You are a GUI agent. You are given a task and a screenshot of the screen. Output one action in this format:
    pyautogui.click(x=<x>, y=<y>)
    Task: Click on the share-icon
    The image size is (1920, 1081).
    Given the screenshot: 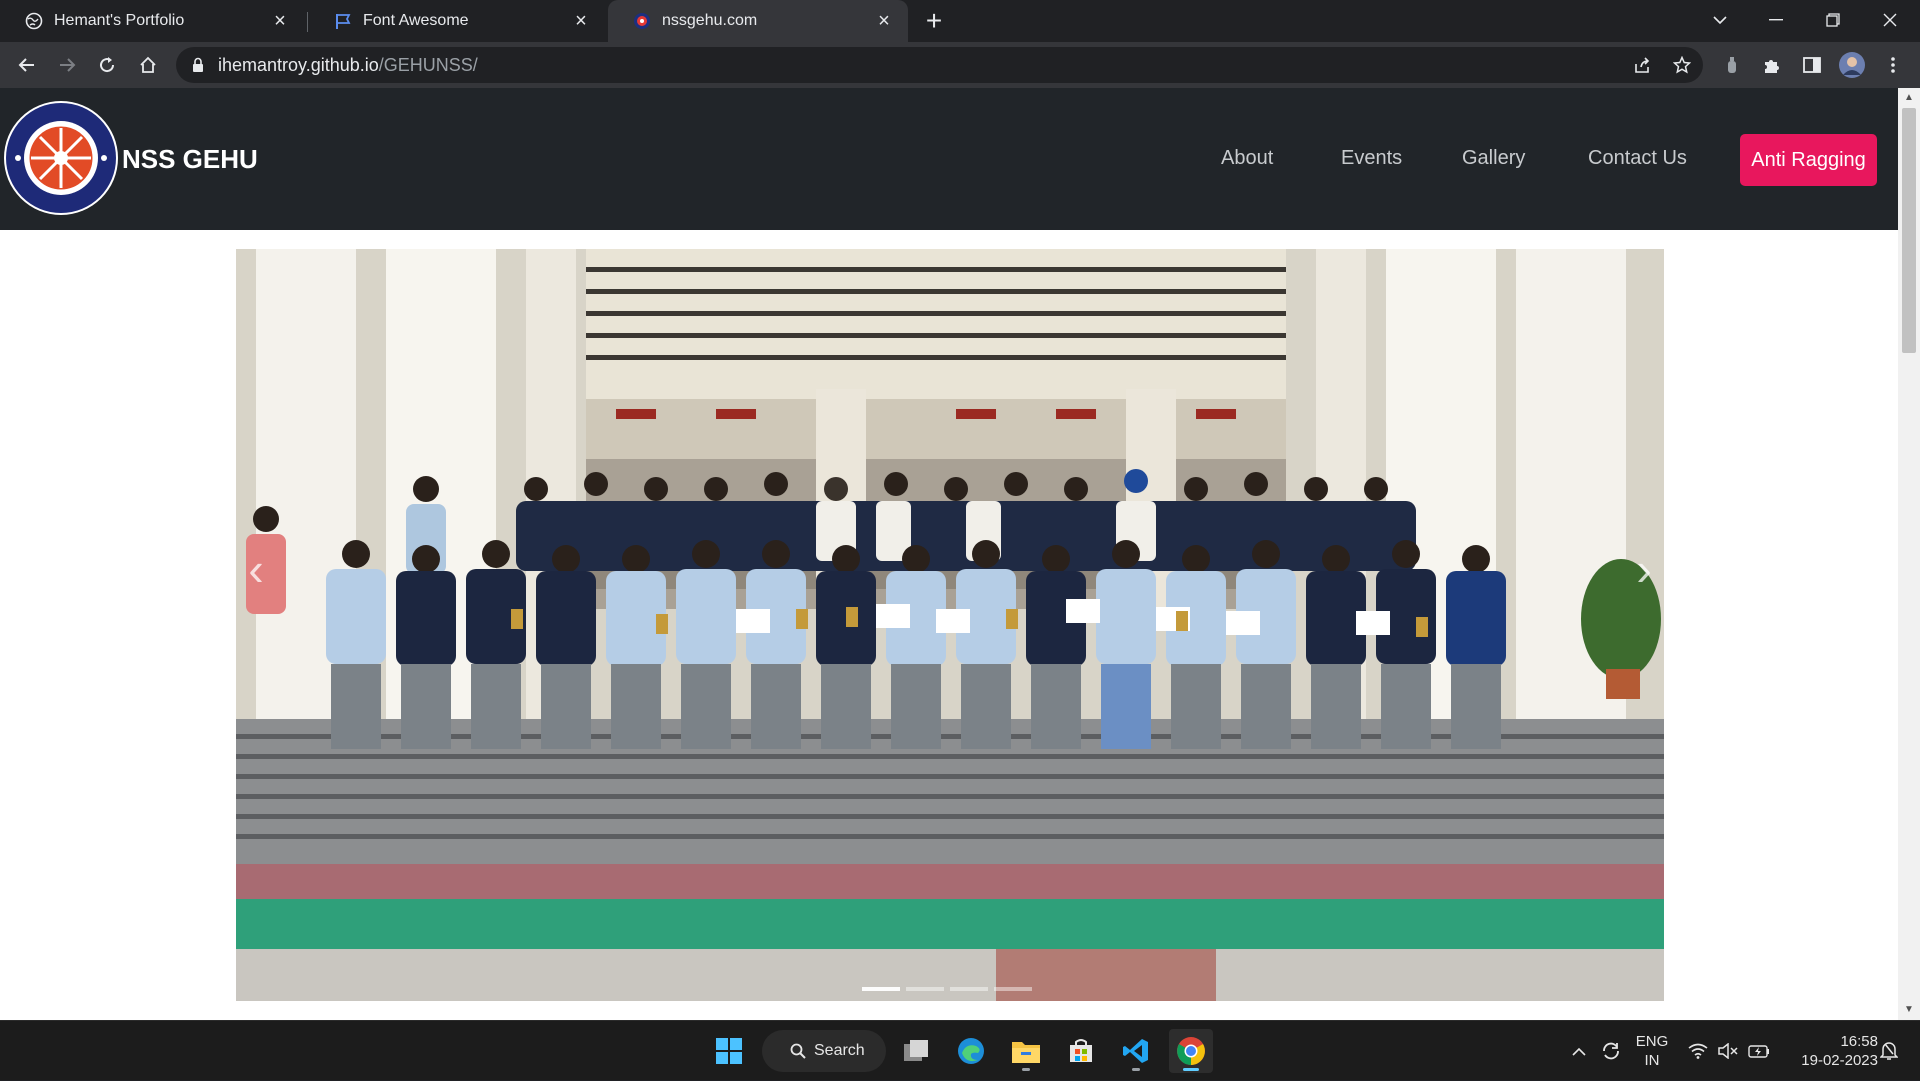 What is the action you would take?
    pyautogui.click(x=1642, y=65)
    